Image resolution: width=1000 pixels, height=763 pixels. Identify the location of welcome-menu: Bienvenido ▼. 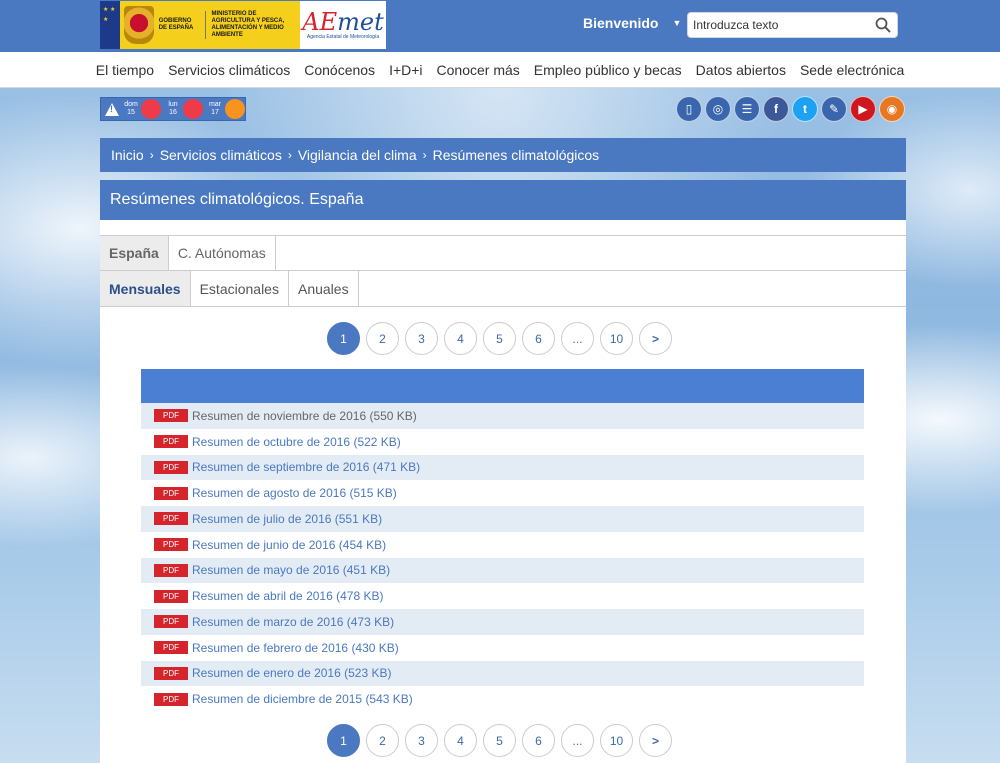
(632, 23).